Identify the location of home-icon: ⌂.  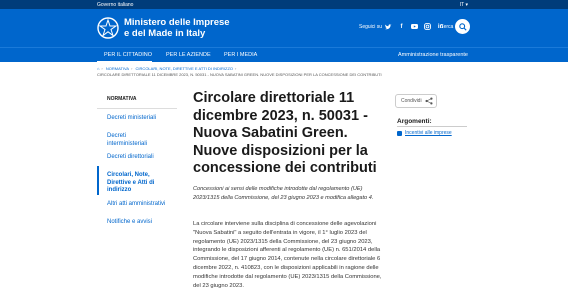
(98, 68).